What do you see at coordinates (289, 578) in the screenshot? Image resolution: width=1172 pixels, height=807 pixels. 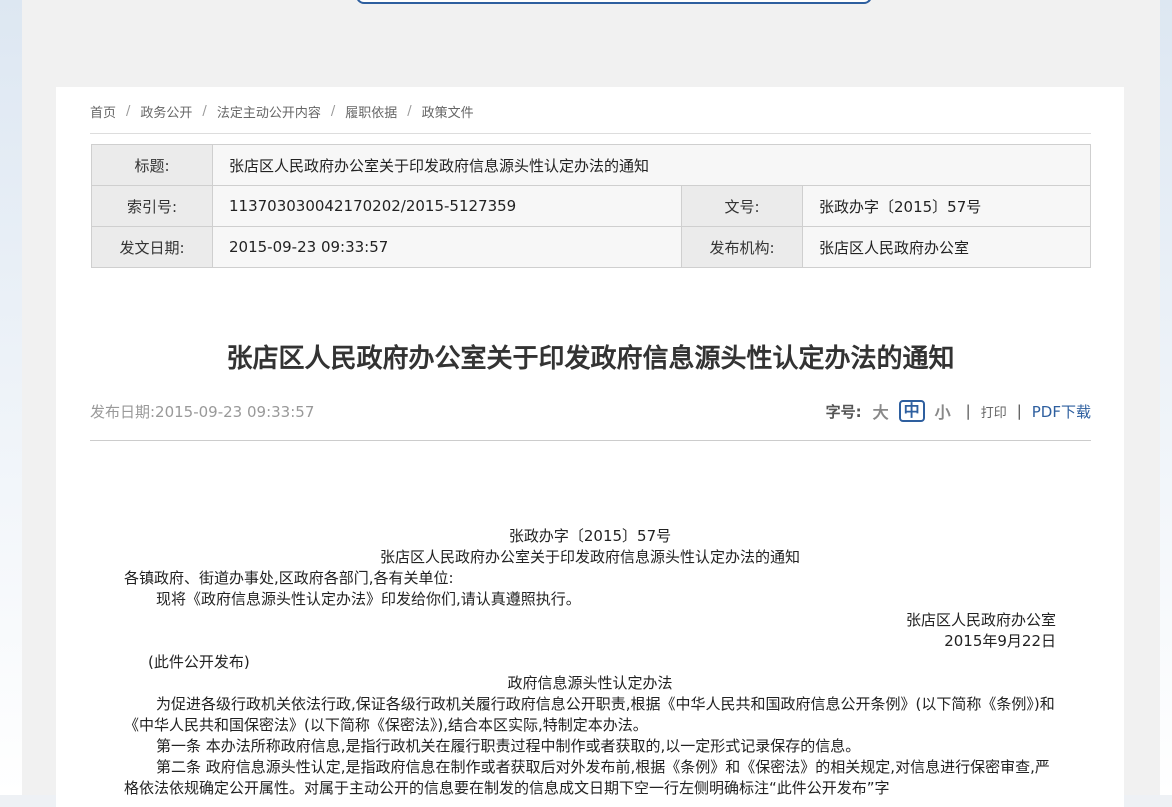 I see `body-recipients: 各镇政府、街道办事处,区政府各部门,各有关单位:` at bounding box center [289, 578].